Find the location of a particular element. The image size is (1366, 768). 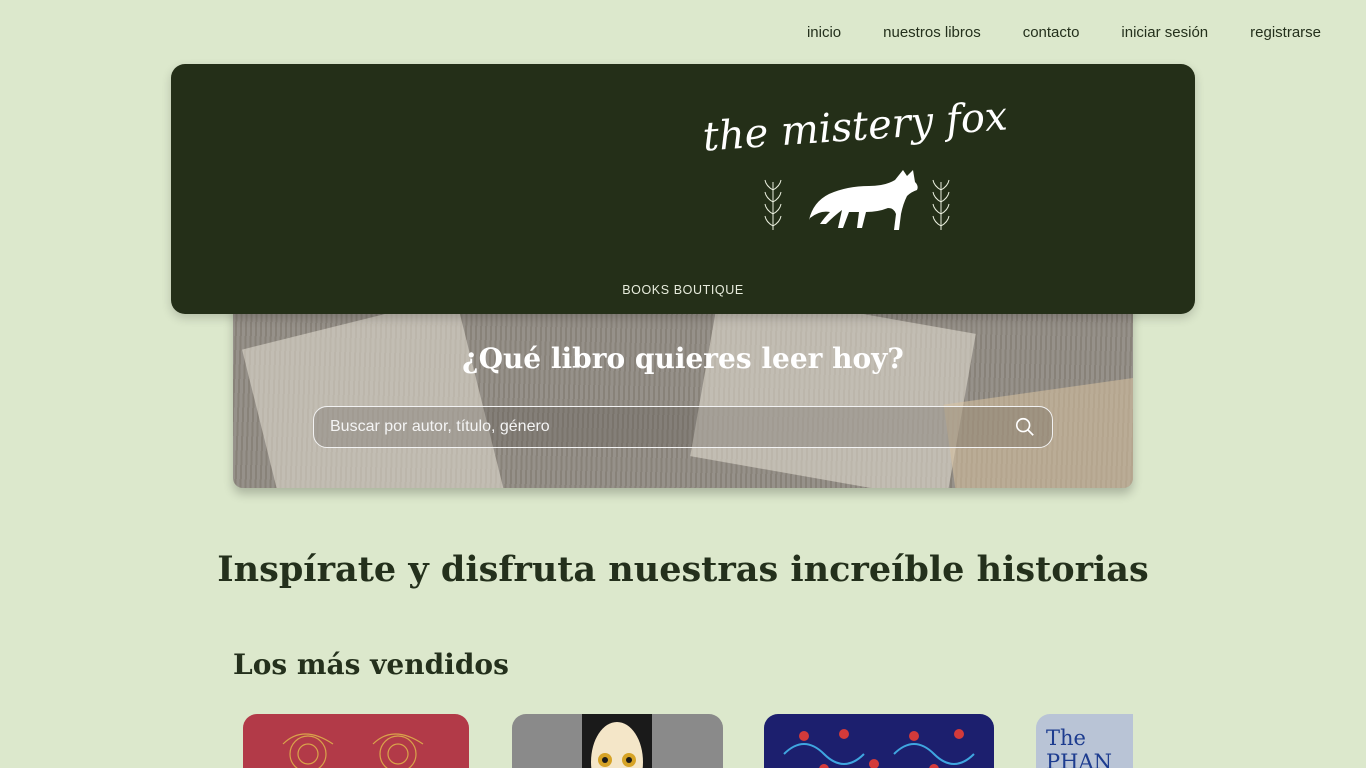

brand-name: the mistery fox is located at coordinates (855, 126).